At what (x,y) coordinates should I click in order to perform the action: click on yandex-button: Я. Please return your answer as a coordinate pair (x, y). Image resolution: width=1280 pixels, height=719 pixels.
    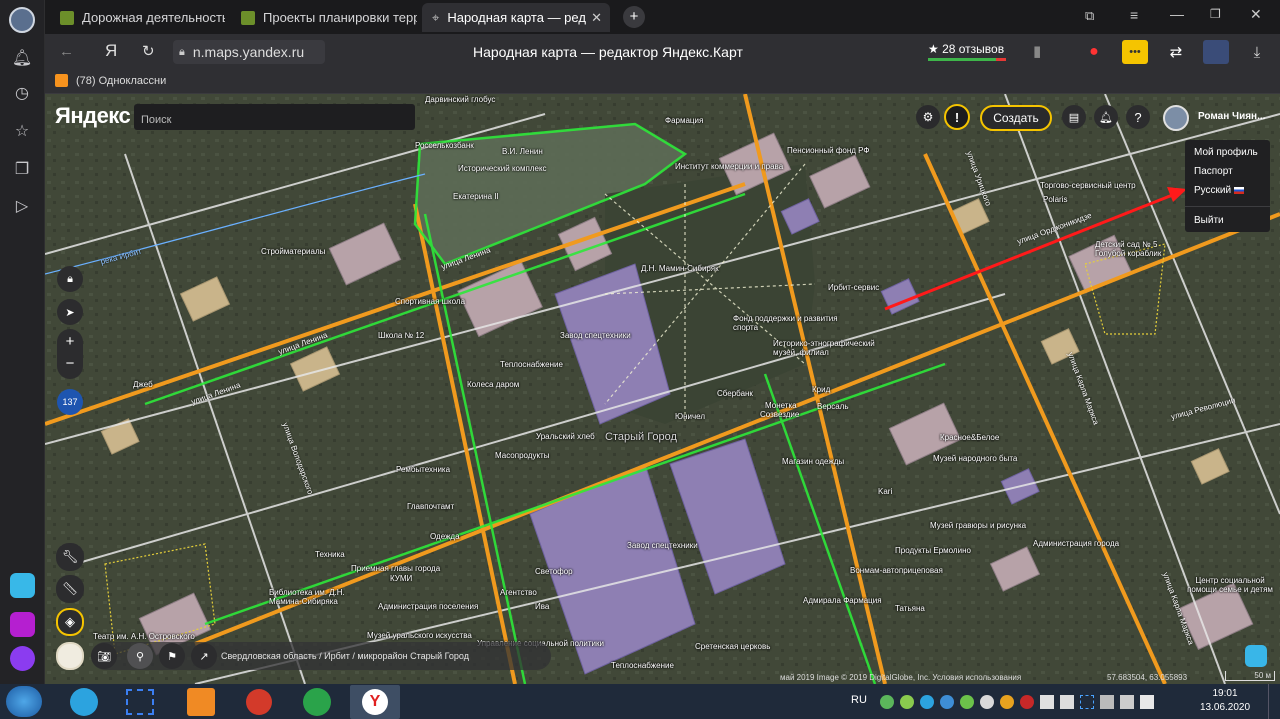
    Looking at the image, I should click on (111, 51).